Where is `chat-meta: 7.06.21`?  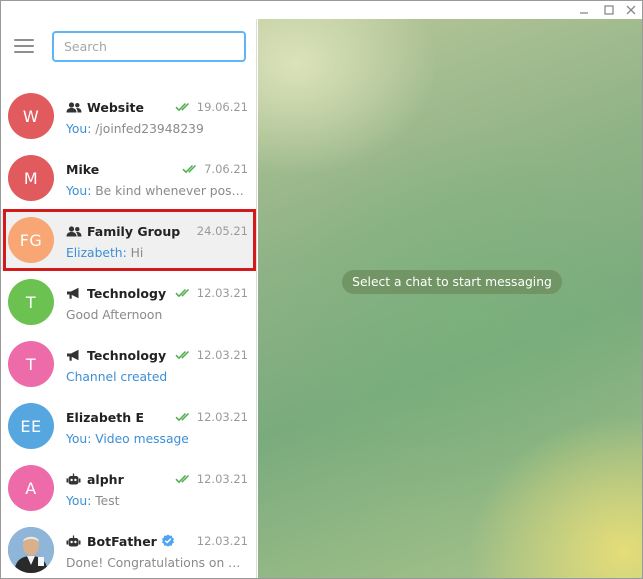 chat-meta: 7.06.21 is located at coordinates (215, 169).